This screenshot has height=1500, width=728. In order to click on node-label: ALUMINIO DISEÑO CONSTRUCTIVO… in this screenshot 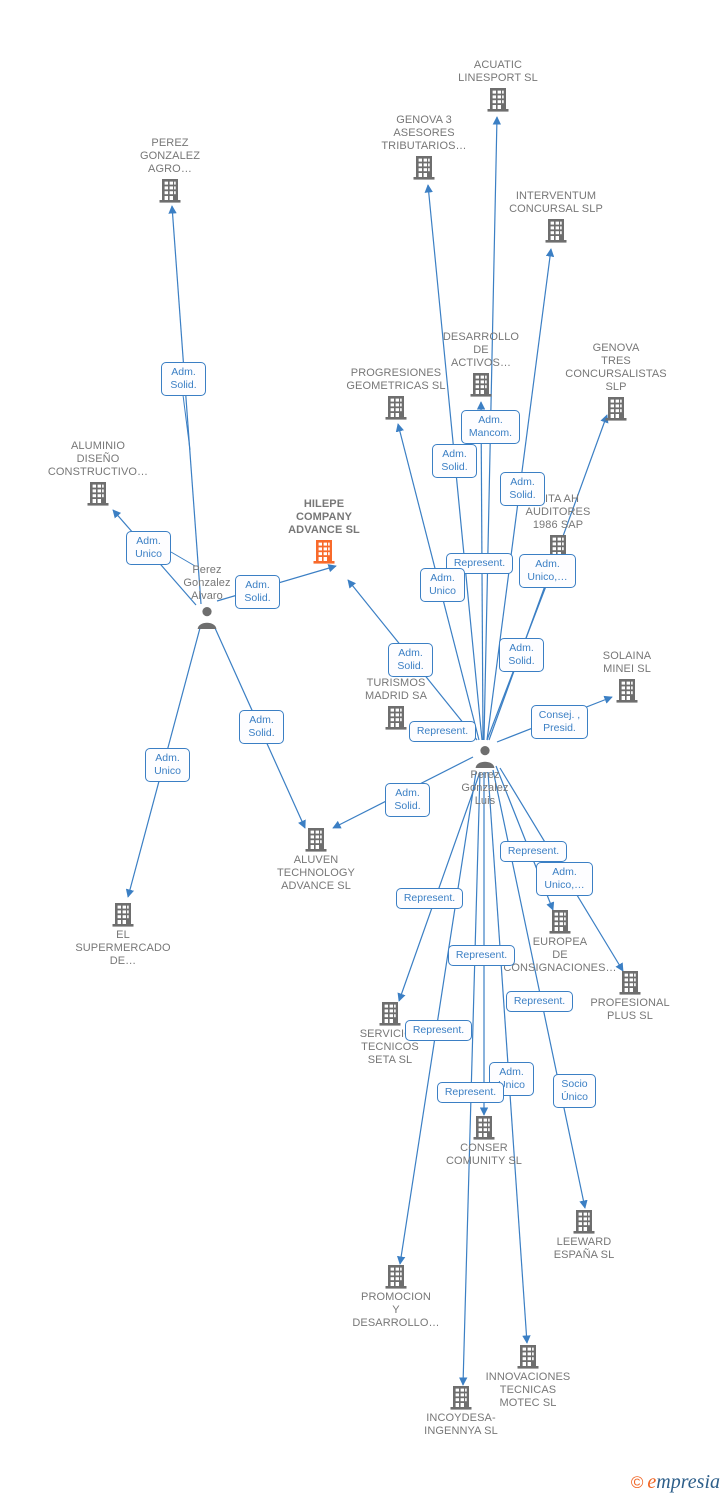, I will do `click(98, 459)`.